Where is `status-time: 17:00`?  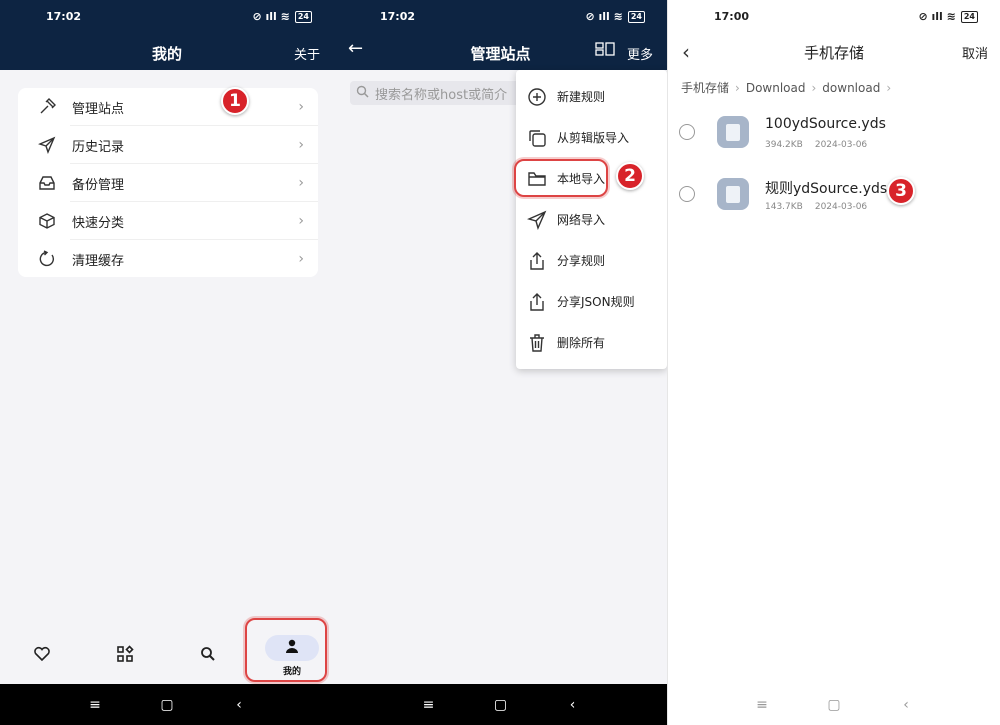
status-time: 17:00 is located at coordinates (732, 16).